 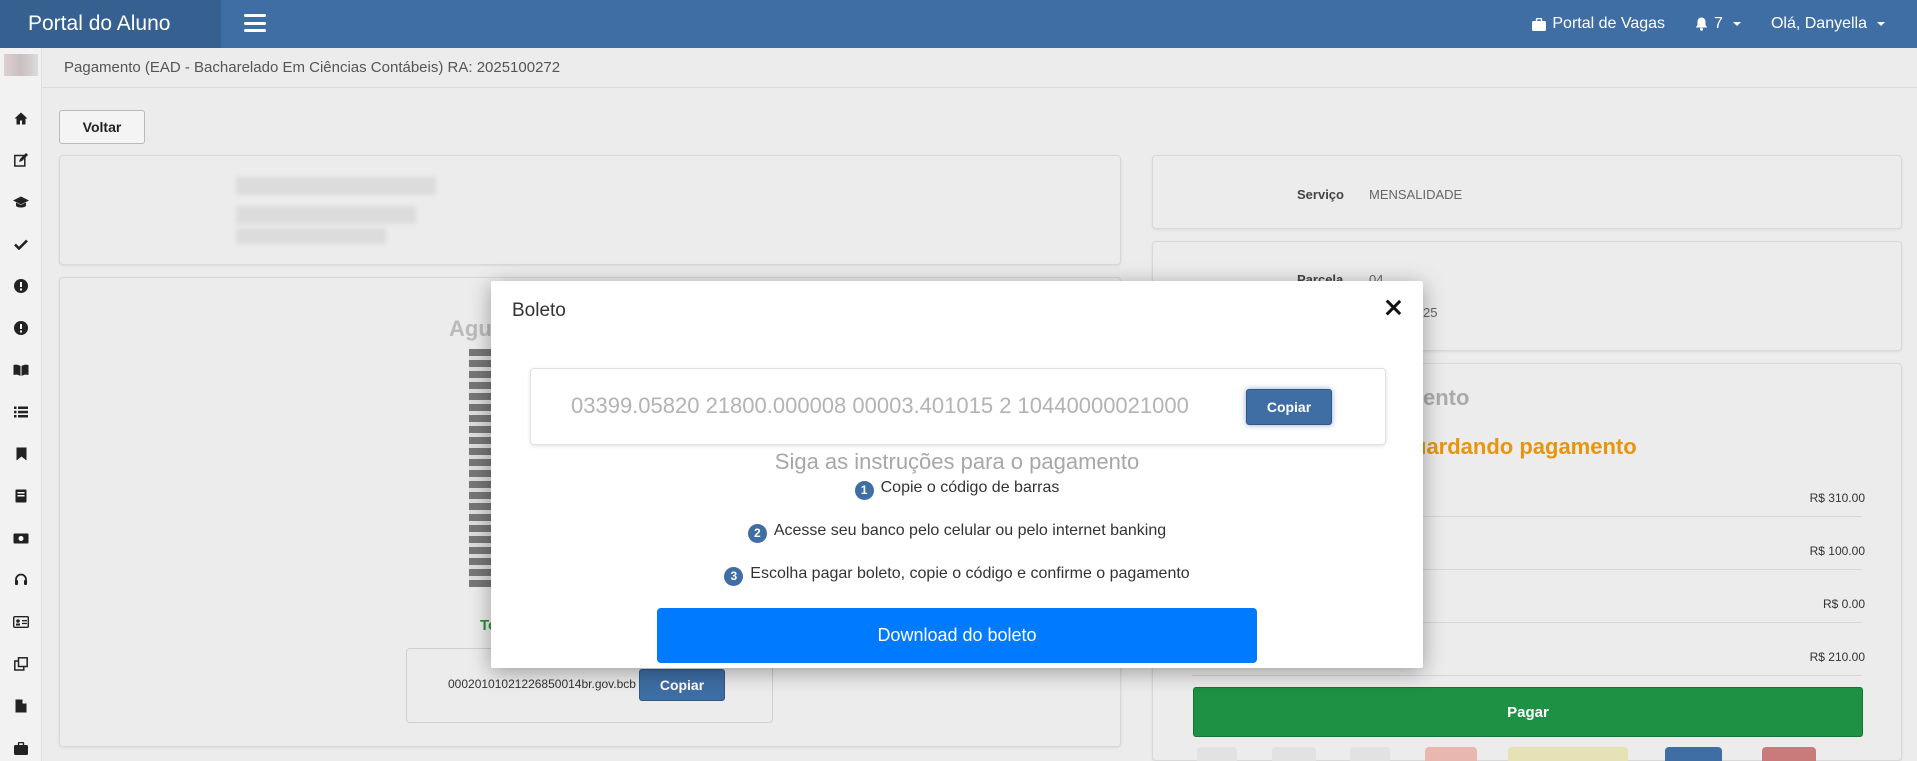 I want to click on copy-barcode-button: Copiar, so click(x=1289, y=407).